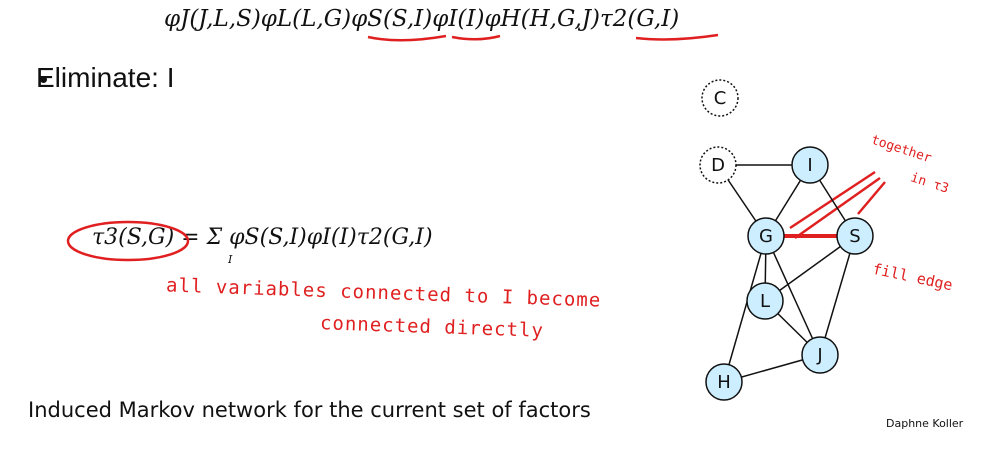  I want to click on node-H: H, so click(724, 382).